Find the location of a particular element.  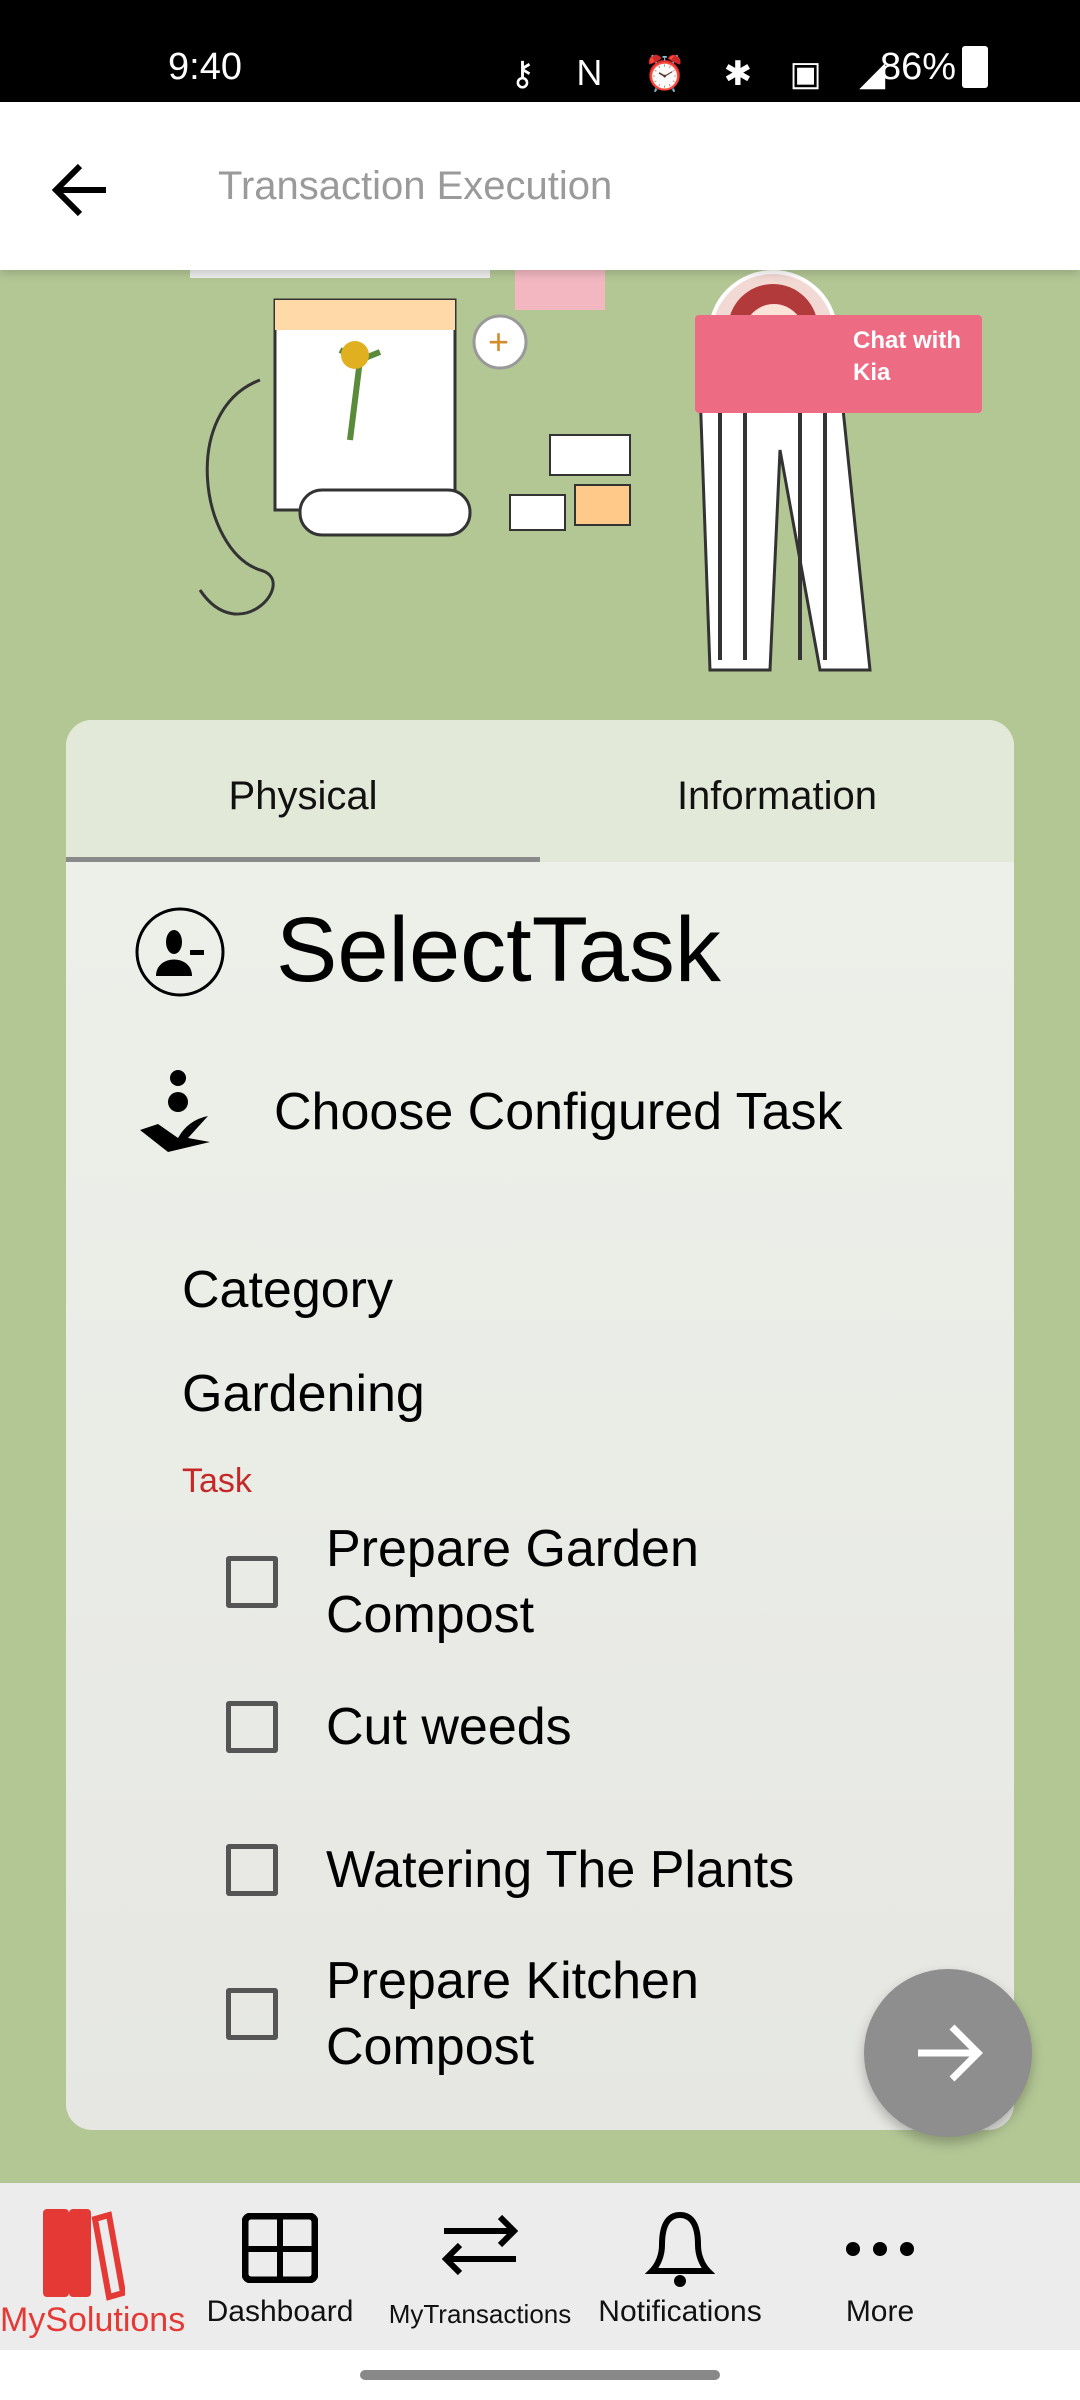

status-icons: ⚷ Ｎ ⏰ ✱ ▣ ◢ is located at coordinates (705, 74).